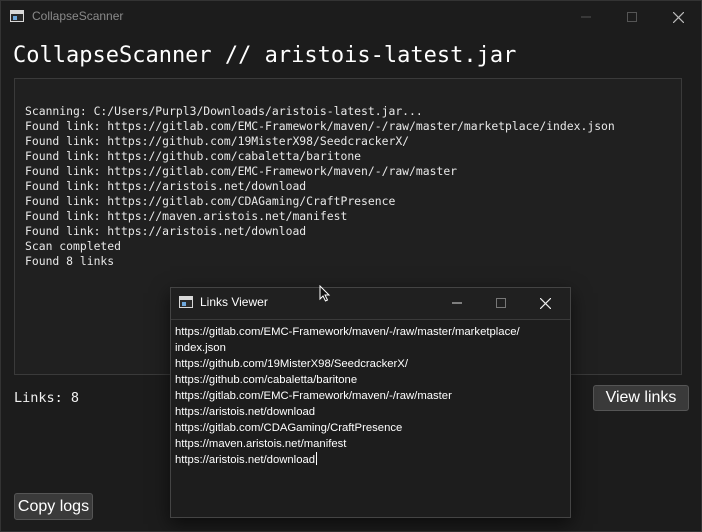 The width and height of the screenshot is (702, 532). I want to click on mouse-pointer-icon, so click(325, 293).